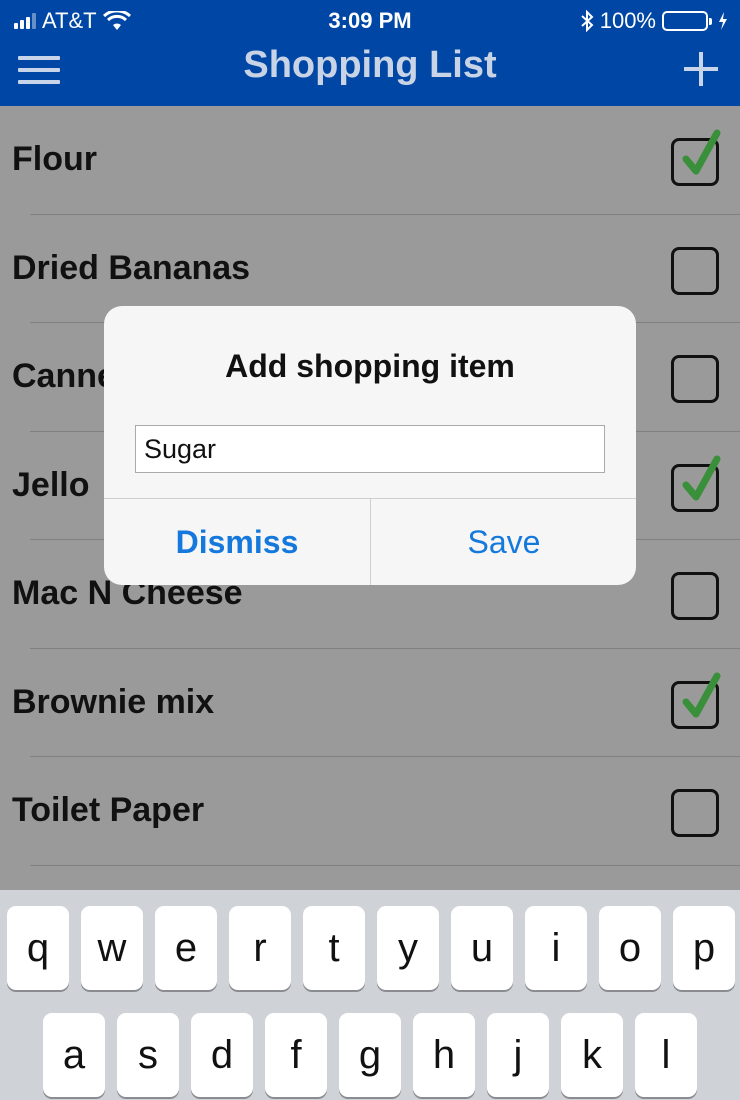  What do you see at coordinates (556, 948) in the screenshot?
I see `key-i: i` at bounding box center [556, 948].